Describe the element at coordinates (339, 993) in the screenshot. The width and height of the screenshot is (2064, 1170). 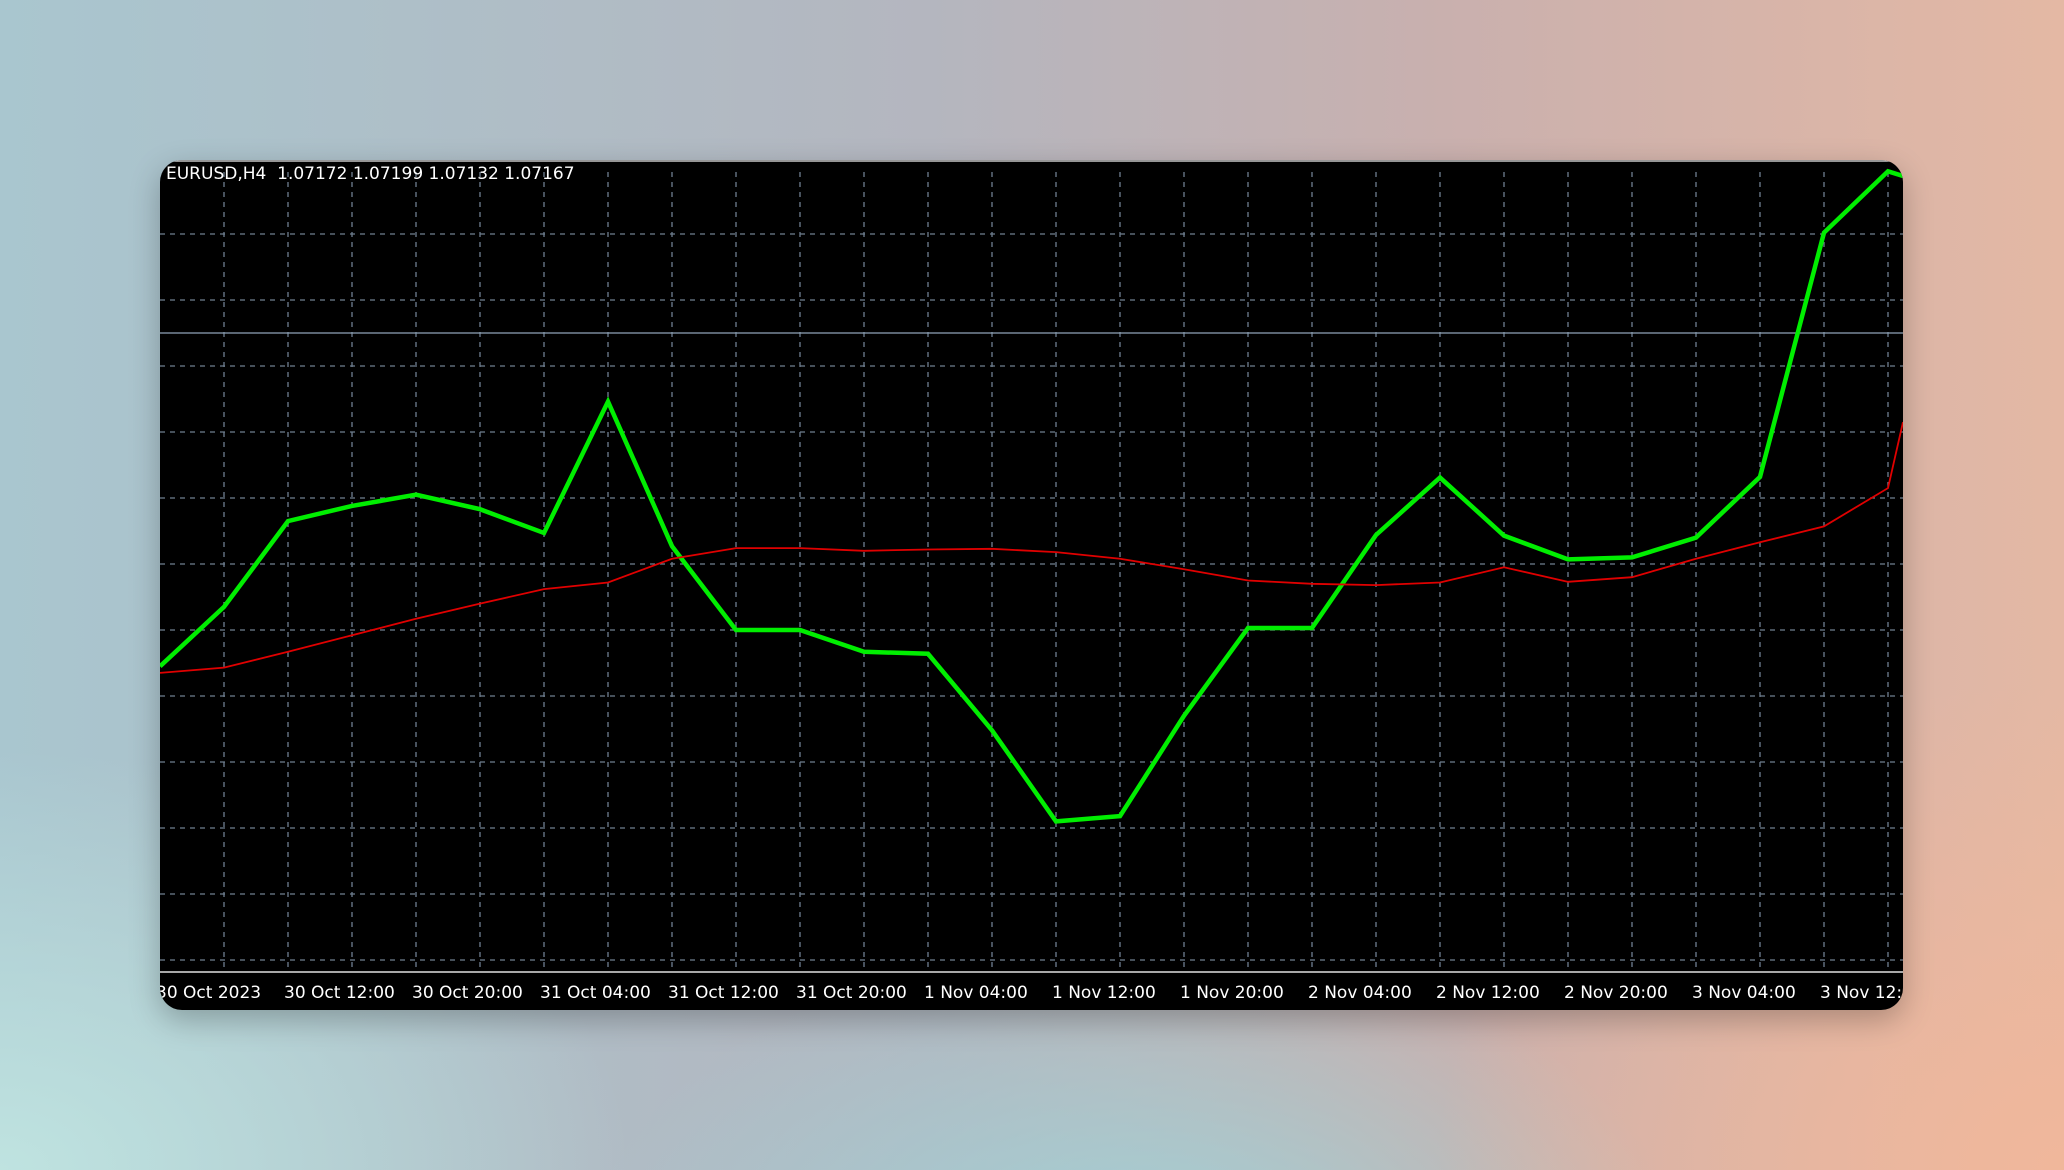
I see `x-tick-label: 30 Oct 12:00` at that location.